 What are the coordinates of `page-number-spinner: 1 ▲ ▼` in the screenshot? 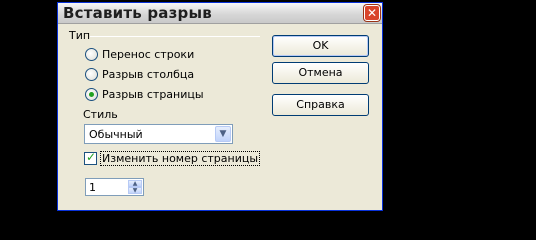 It's located at (114, 187).